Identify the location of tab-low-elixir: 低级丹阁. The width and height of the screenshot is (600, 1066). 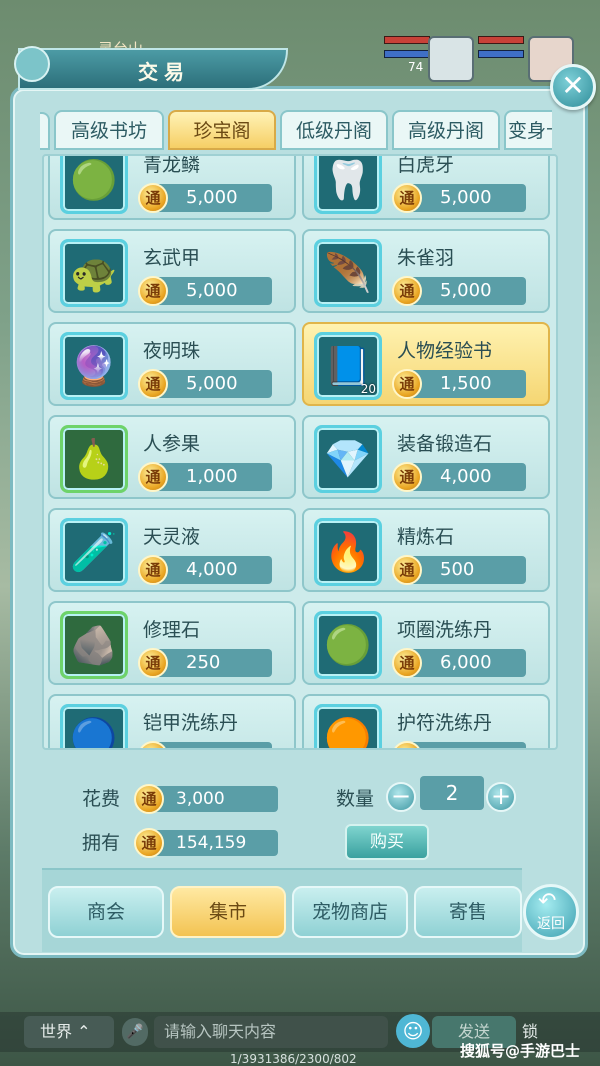
(334, 130).